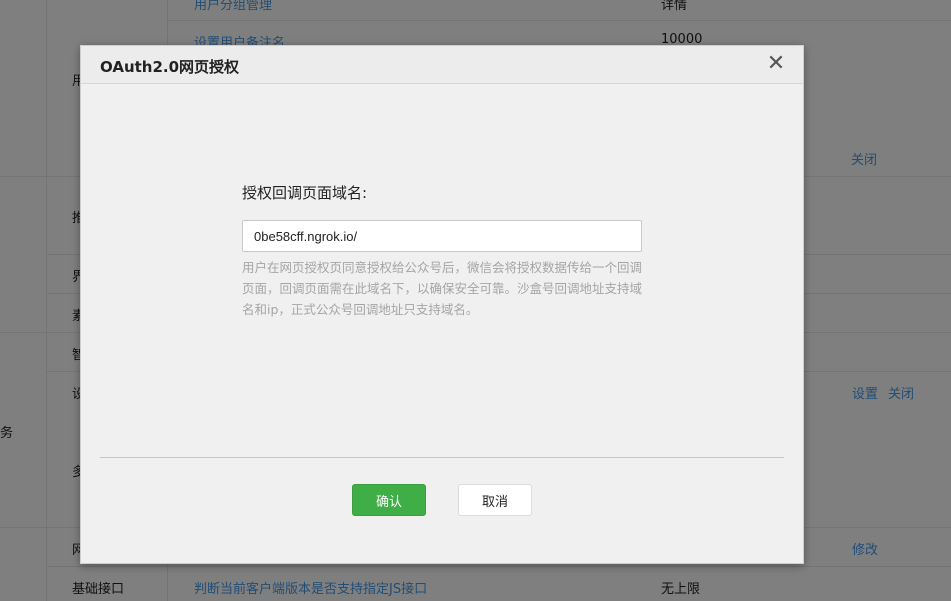 The image size is (951, 601). I want to click on callback-domain-label: 授权回调页面域名:, so click(305, 193).